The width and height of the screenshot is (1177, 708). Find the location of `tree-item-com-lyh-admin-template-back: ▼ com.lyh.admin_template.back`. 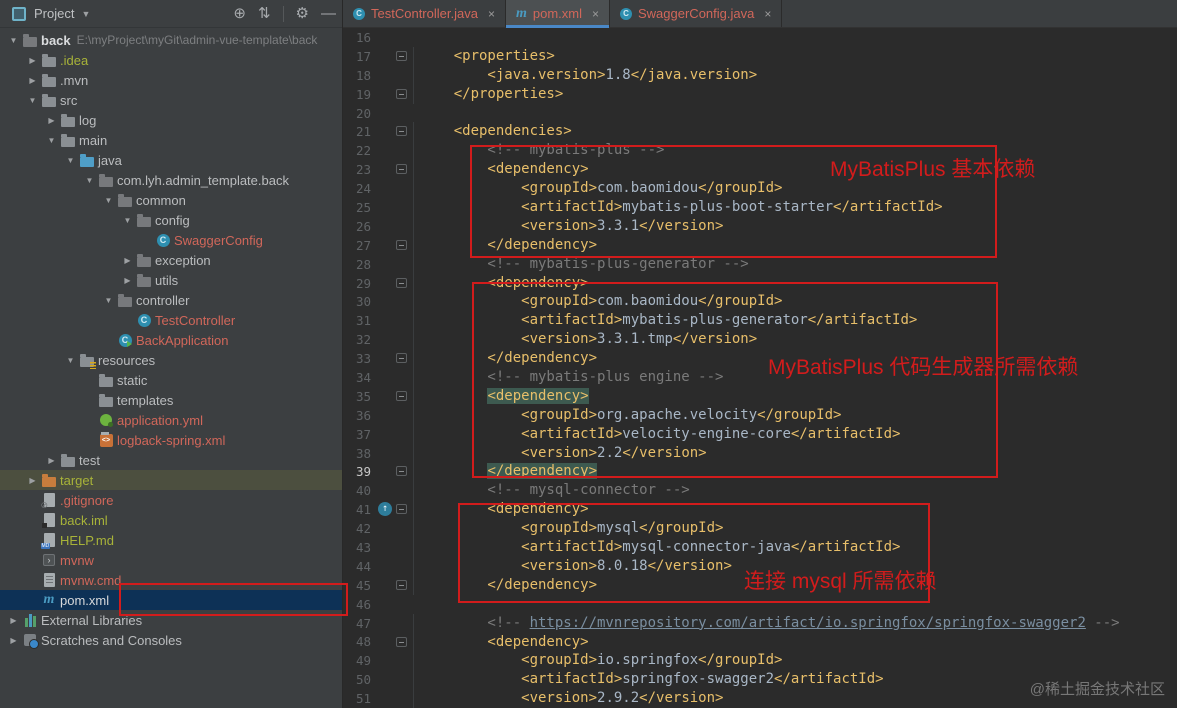

tree-item-com-lyh-admin-template-back: ▼ com.lyh.admin_template.back is located at coordinates (171, 180).